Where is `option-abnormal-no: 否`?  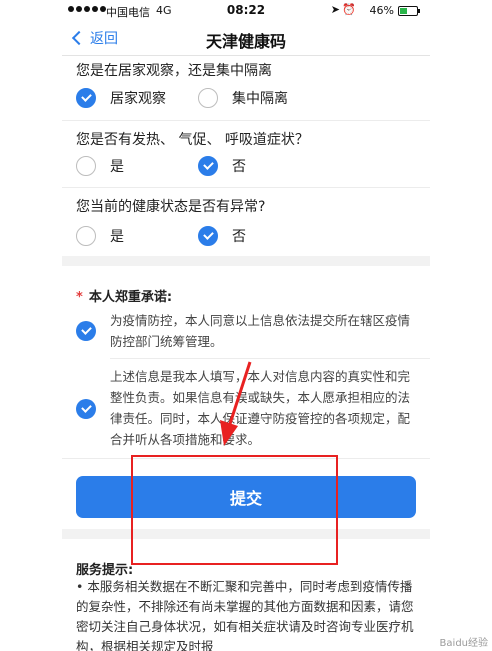 option-abnormal-no: 否 is located at coordinates (222, 236).